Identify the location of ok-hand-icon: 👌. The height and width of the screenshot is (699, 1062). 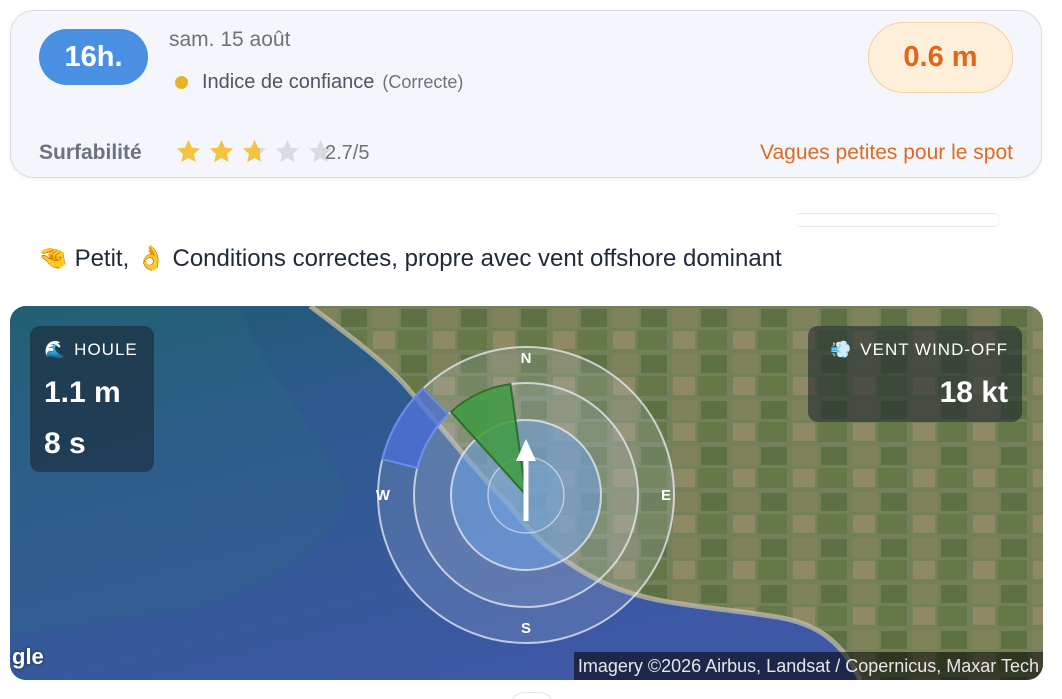
(150, 258).